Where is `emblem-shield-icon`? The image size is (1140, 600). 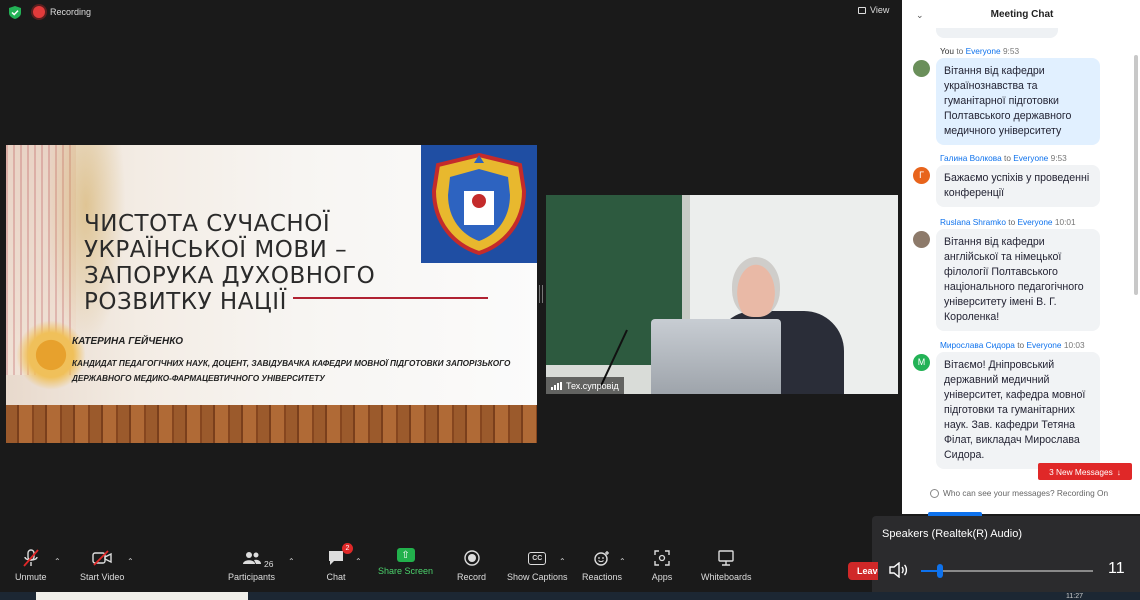 emblem-shield-icon is located at coordinates (479, 204).